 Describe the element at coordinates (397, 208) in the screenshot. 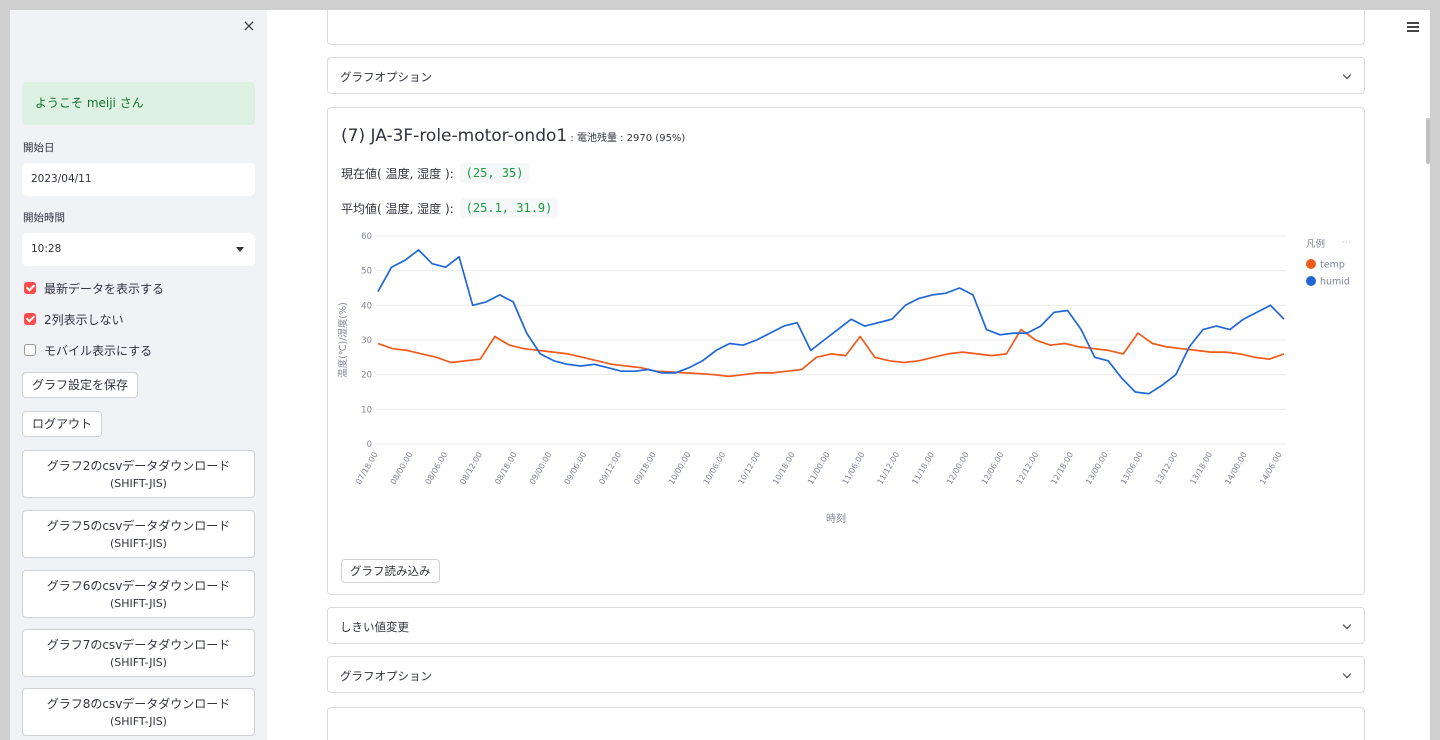

I see `average-value-label: 平均値( 温度, 湿度 ):` at that location.